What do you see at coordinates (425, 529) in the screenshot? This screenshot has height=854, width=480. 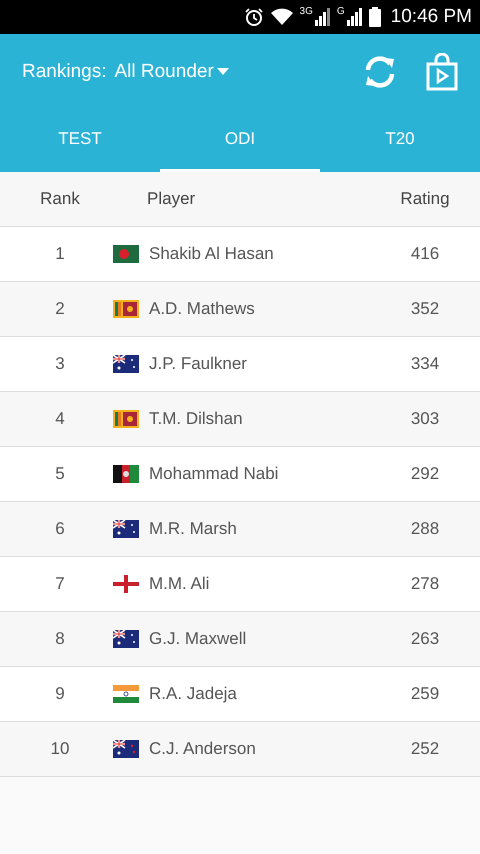 I see `rating-cell-text: 288` at bounding box center [425, 529].